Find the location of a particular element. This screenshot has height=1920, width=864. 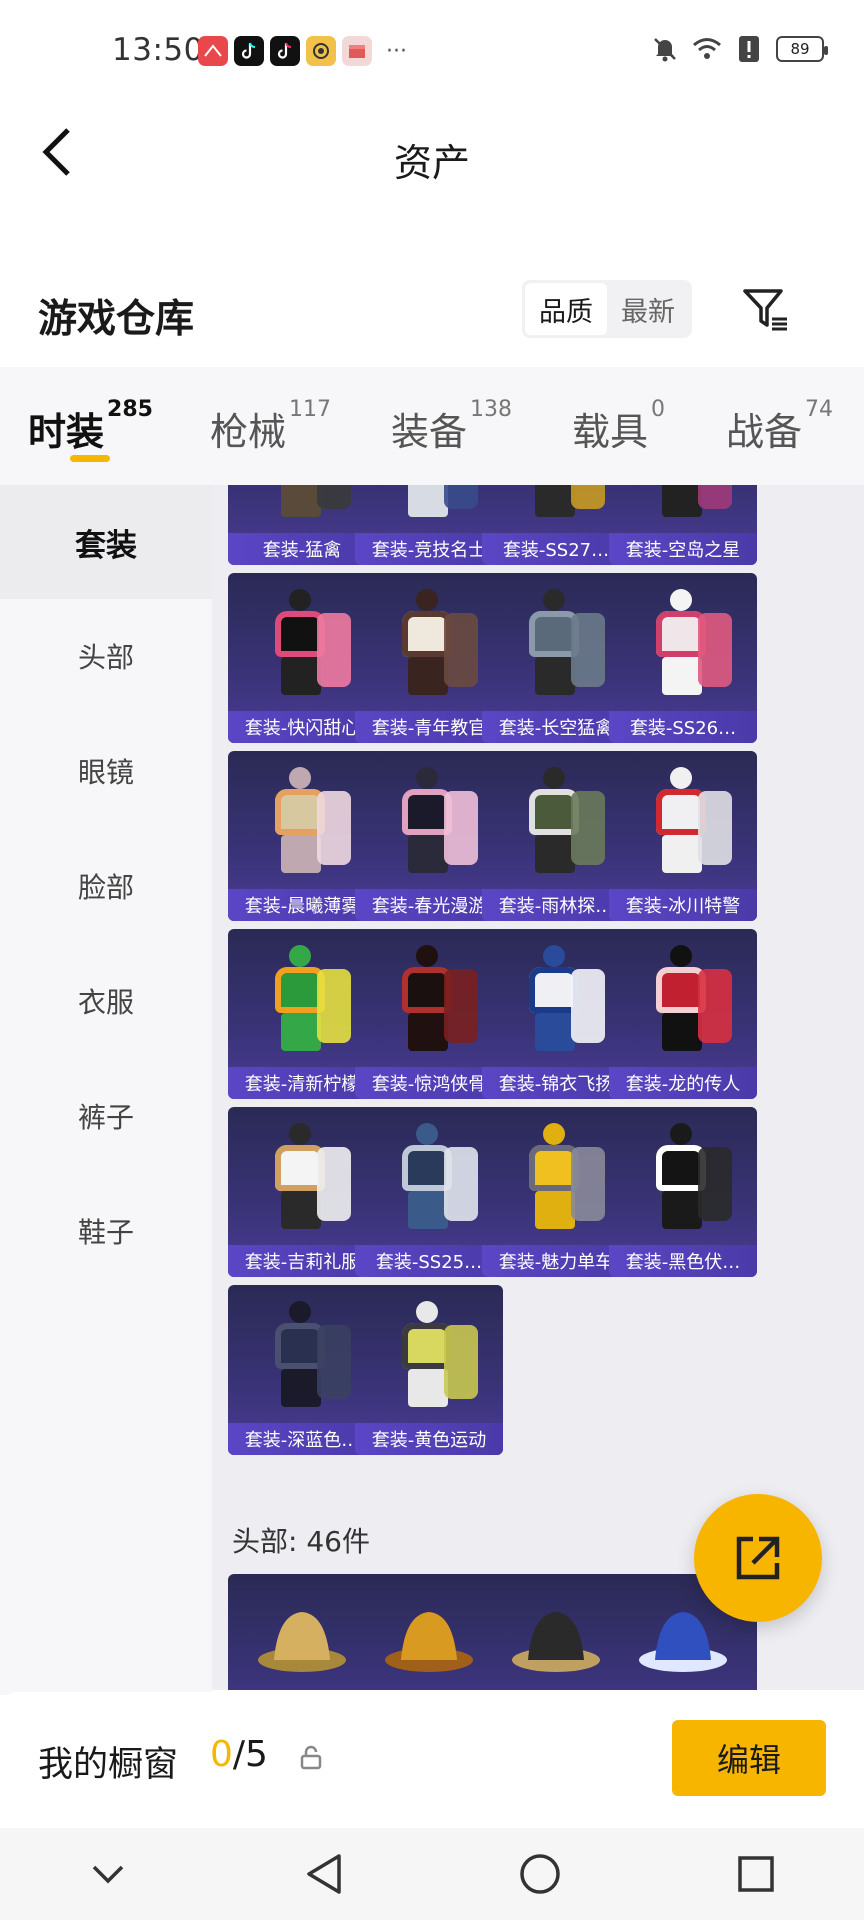

alert-icon is located at coordinates (749, 49).